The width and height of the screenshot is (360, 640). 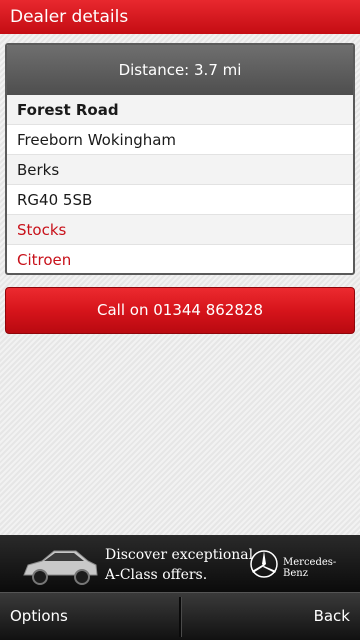 What do you see at coordinates (179, 555) in the screenshot?
I see `ad-line-1: Discover exceptional` at bounding box center [179, 555].